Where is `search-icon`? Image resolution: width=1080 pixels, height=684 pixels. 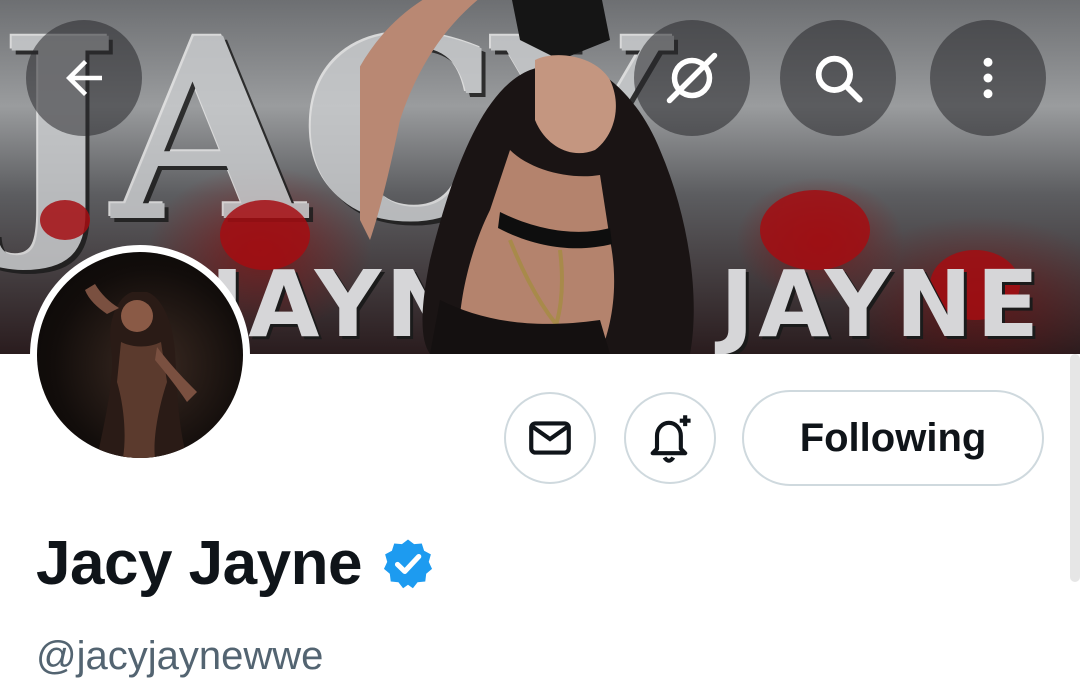 search-icon is located at coordinates (839, 79).